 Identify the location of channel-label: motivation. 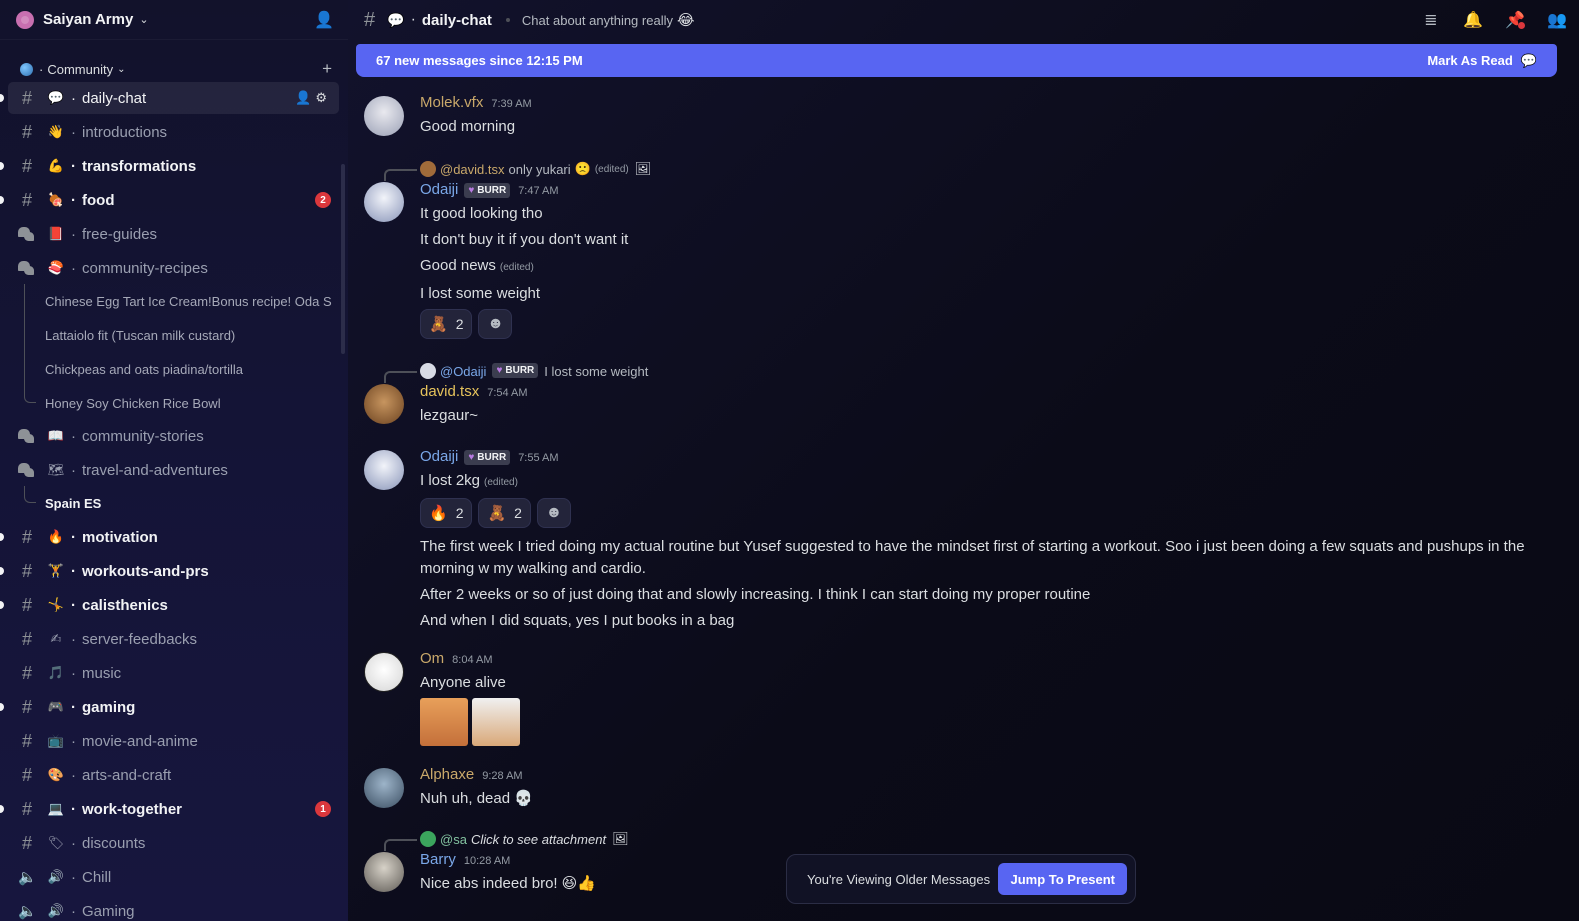
(120, 537).